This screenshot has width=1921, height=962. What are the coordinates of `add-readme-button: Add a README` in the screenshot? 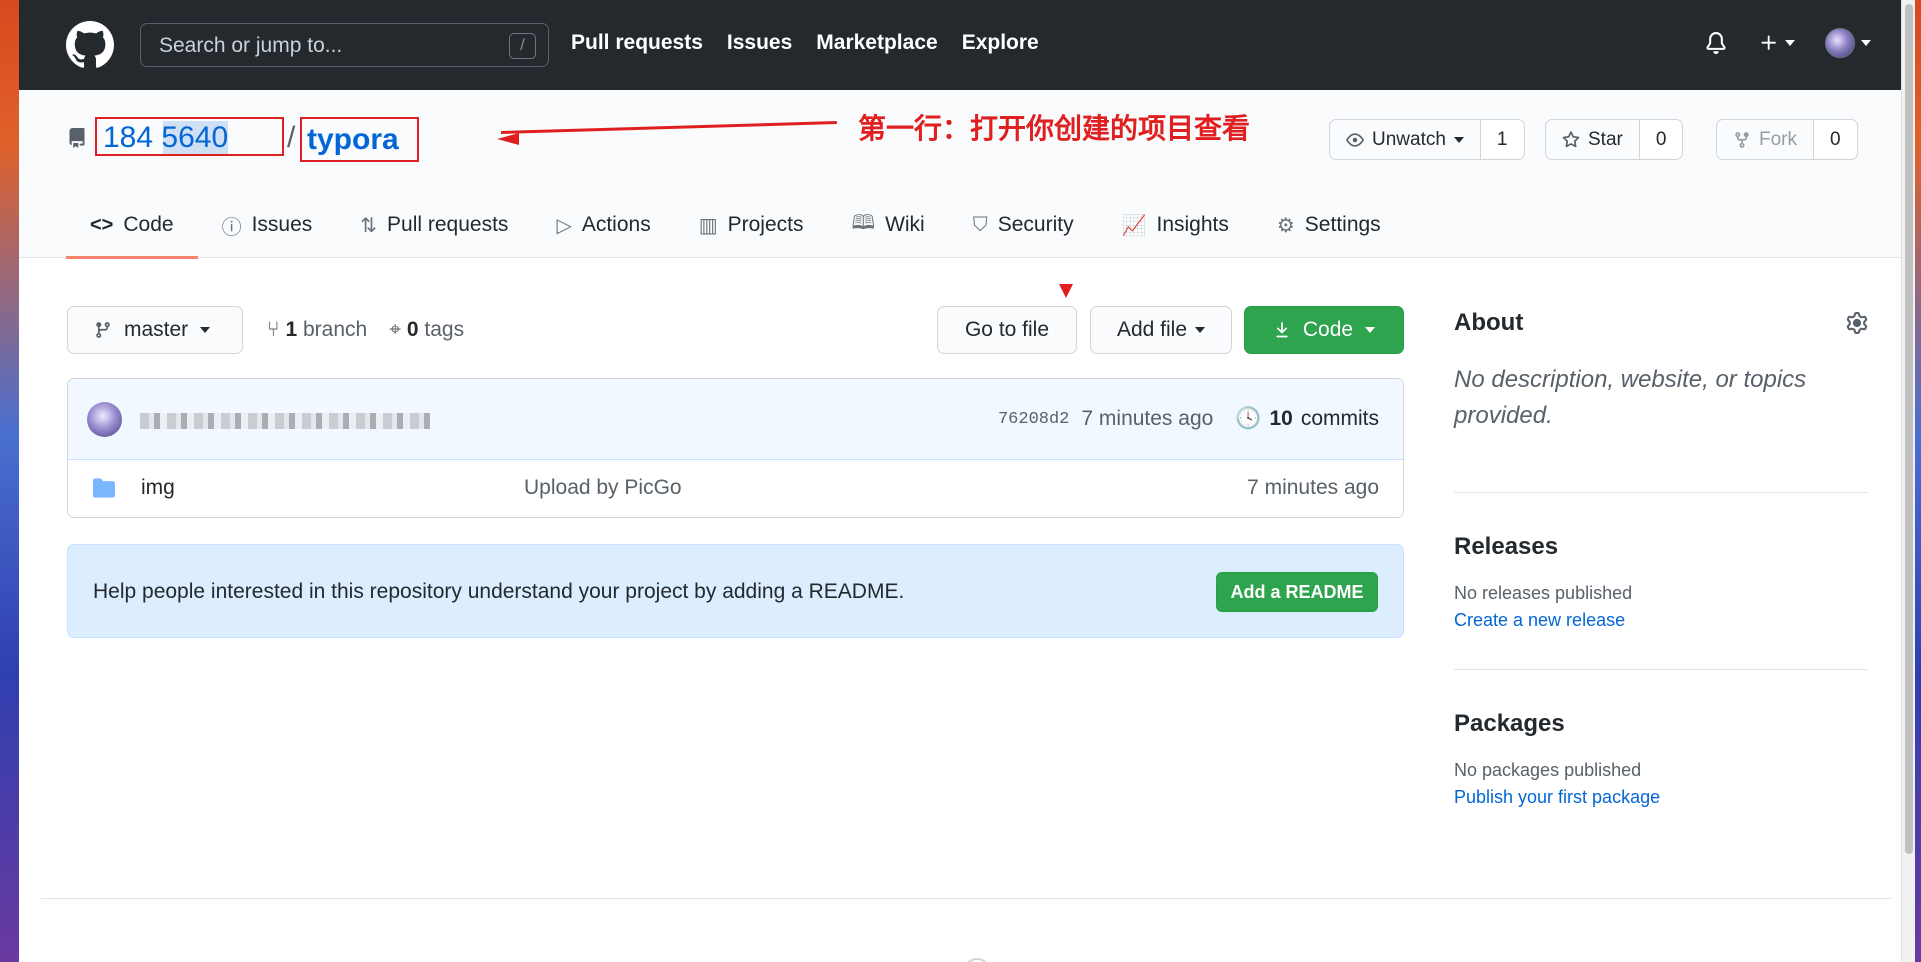 It's located at (1297, 592).